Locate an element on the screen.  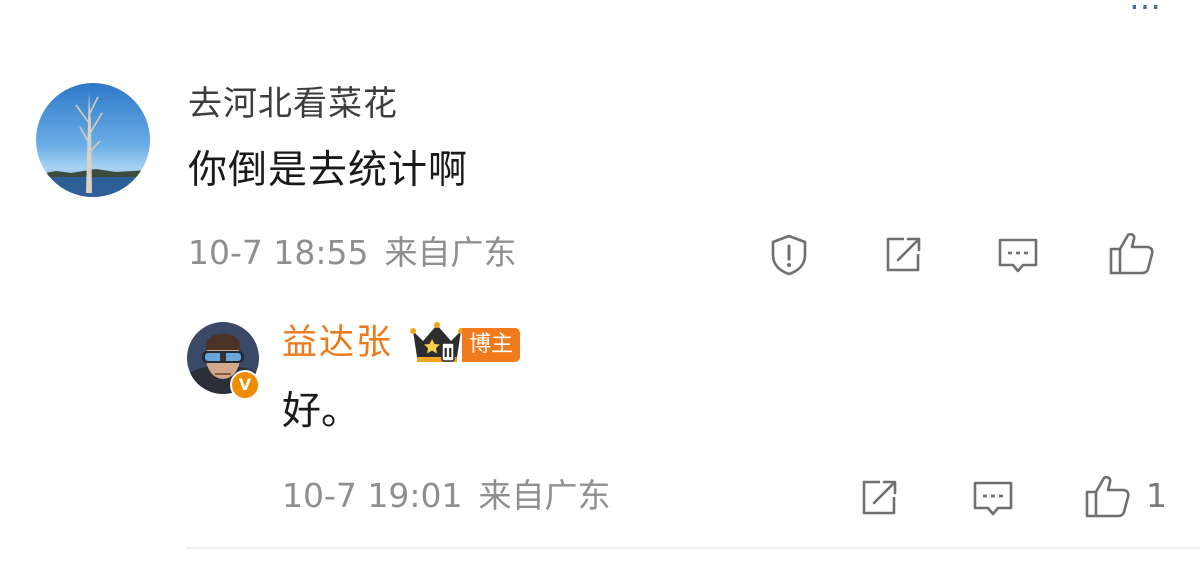
reply-time: 10-7 19:01 is located at coordinates (372, 495).